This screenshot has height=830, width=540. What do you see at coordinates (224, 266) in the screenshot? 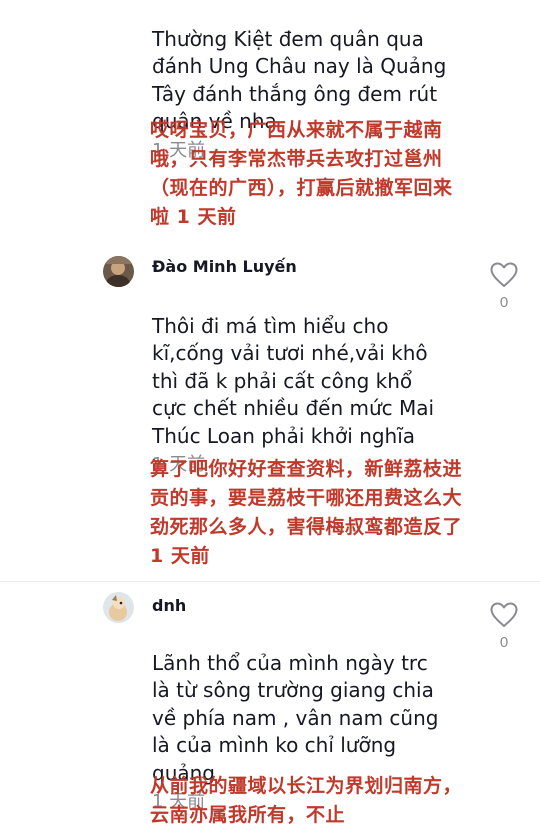
I see `username: Đào Minh Luyến` at bounding box center [224, 266].